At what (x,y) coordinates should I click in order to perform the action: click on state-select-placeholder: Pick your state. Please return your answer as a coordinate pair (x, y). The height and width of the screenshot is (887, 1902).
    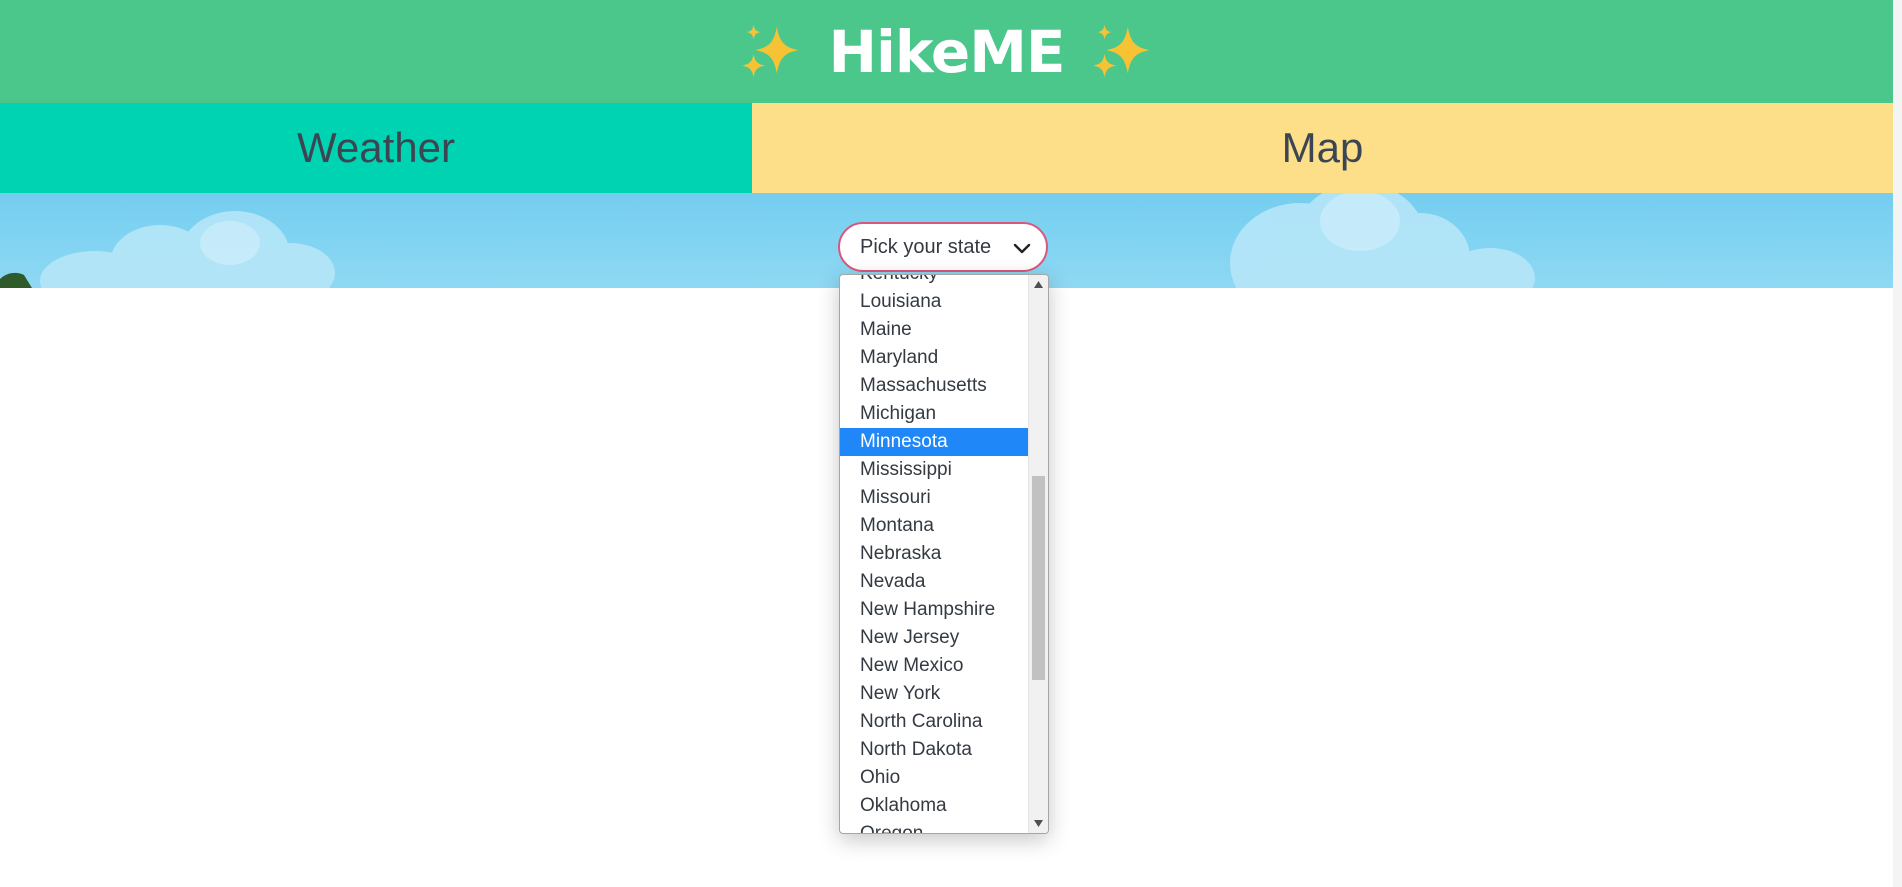
    Looking at the image, I should click on (926, 246).